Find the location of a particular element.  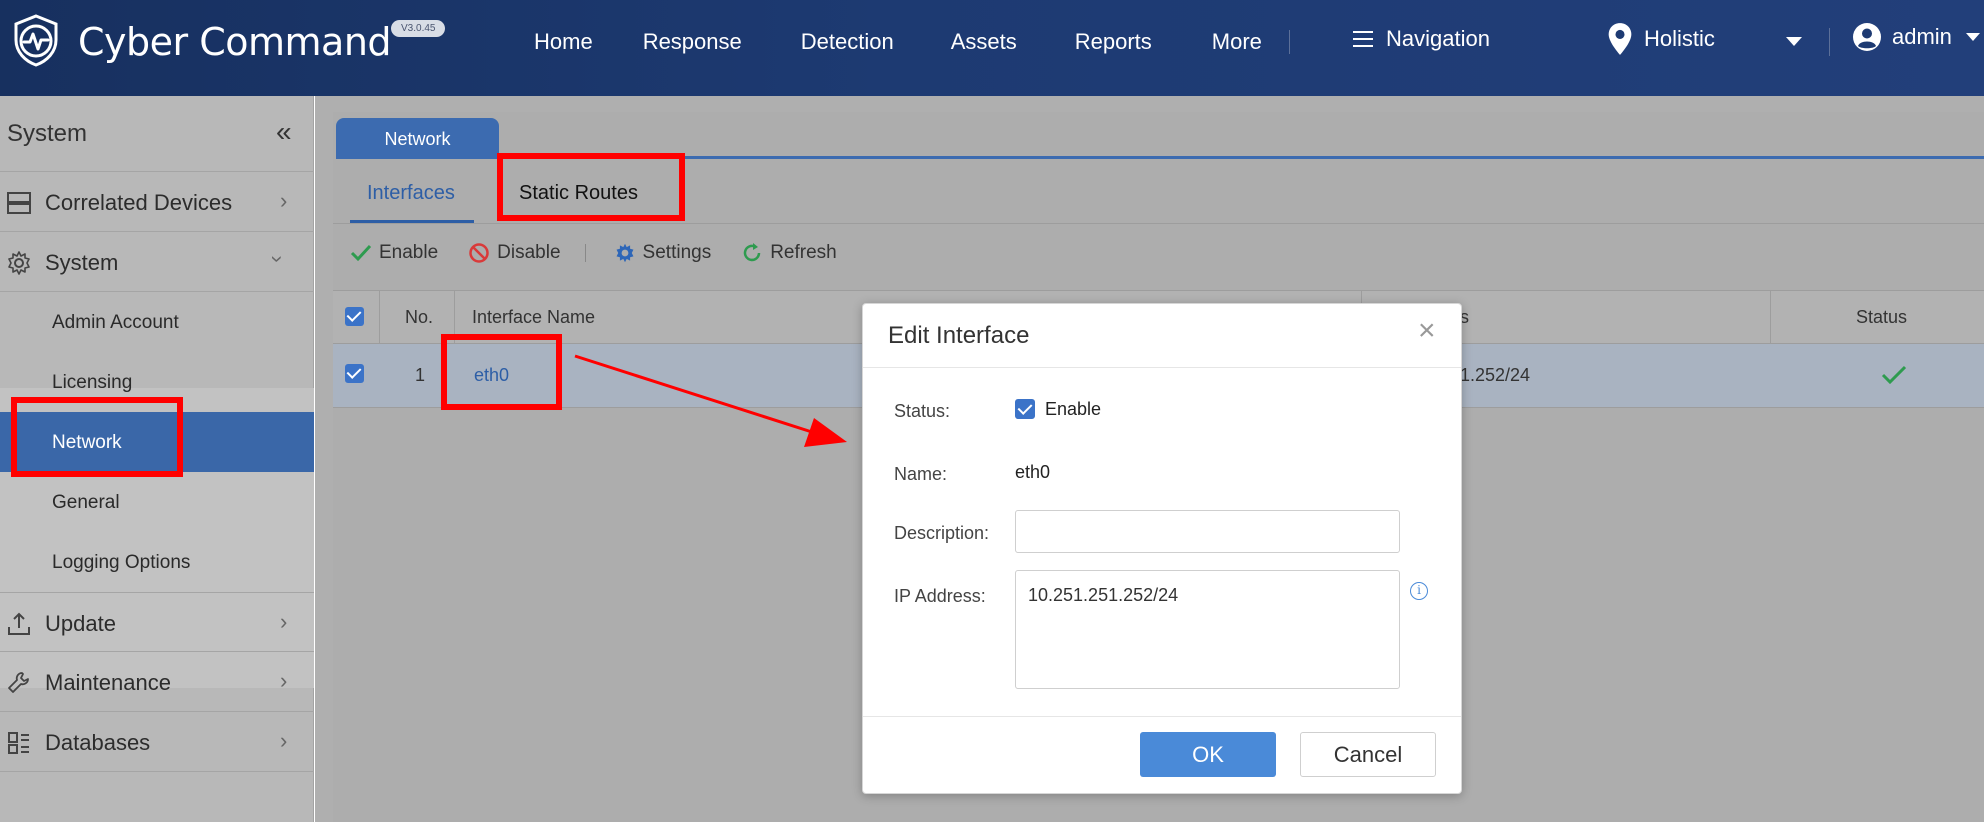

row-number: 1 is located at coordinates (420, 375).